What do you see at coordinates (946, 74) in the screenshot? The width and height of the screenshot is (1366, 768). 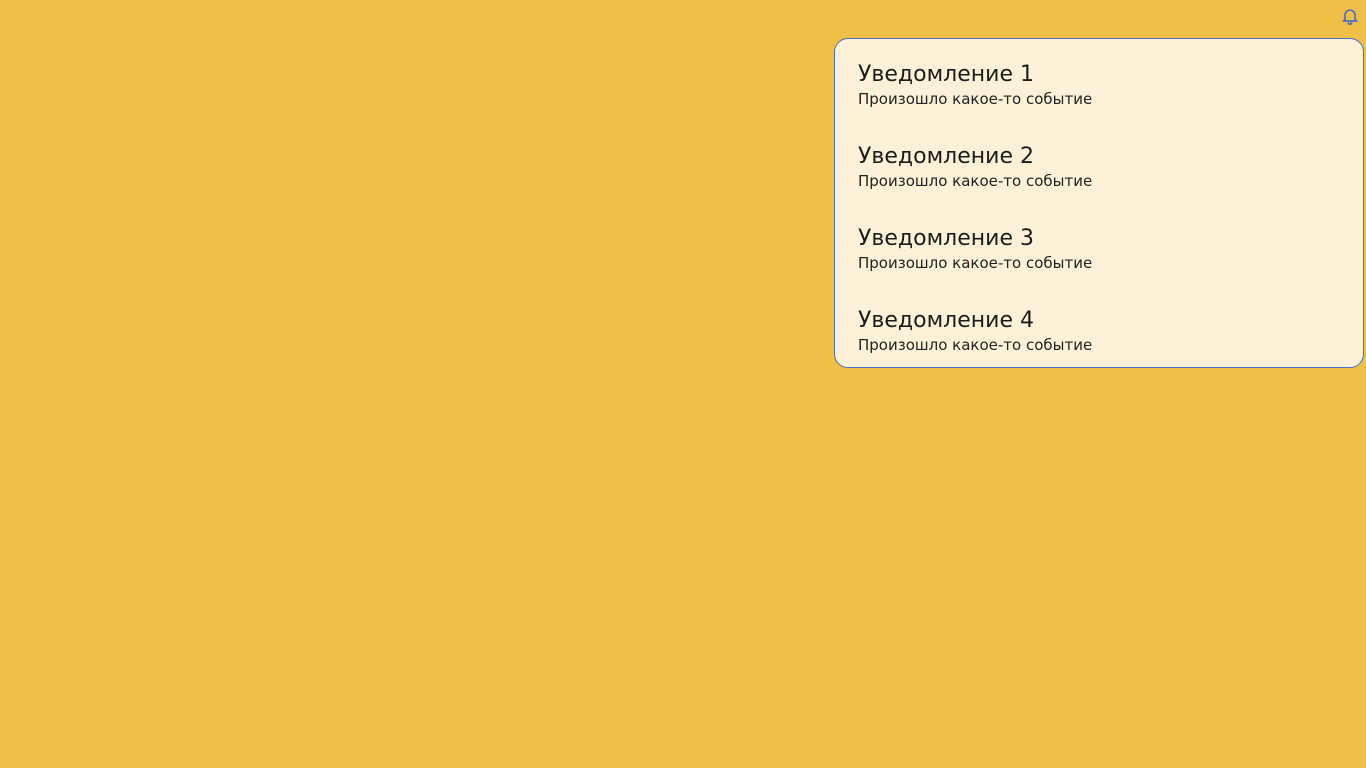 I see `notification-title: Уведомление 1` at bounding box center [946, 74].